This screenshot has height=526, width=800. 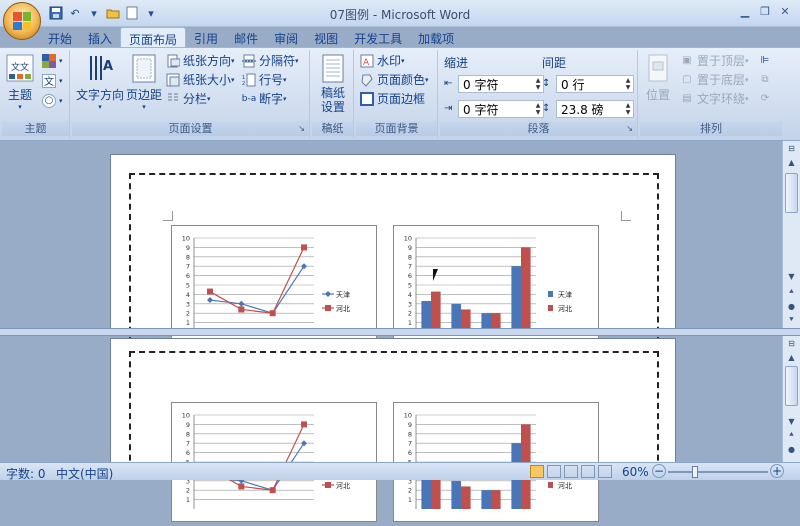 What do you see at coordinates (629, 128) in the screenshot?
I see `paragraph-launcher-icon: ↘` at bounding box center [629, 128].